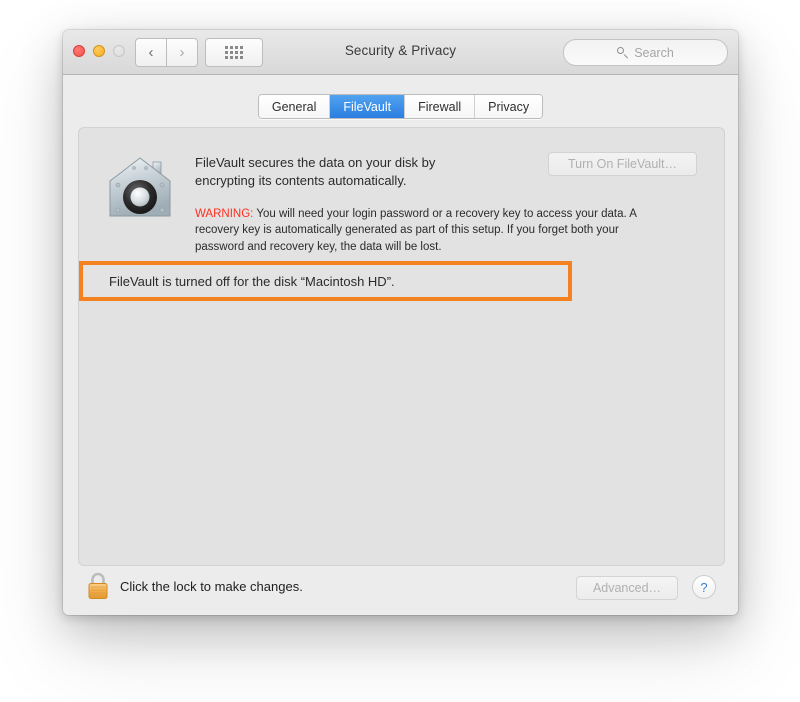 The width and height of the screenshot is (800, 702). Describe the element at coordinates (79, 51) in the screenshot. I see `close-window-button` at that location.